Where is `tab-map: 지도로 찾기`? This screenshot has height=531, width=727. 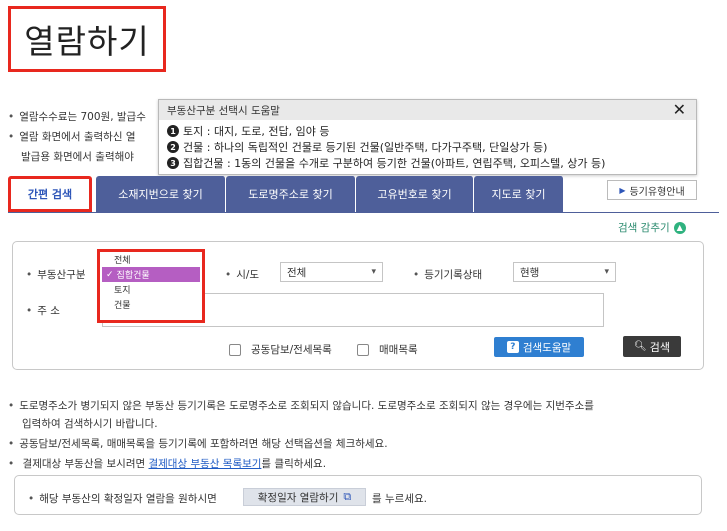
tab-map: 지도로 찾기 is located at coordinates (519, 194).